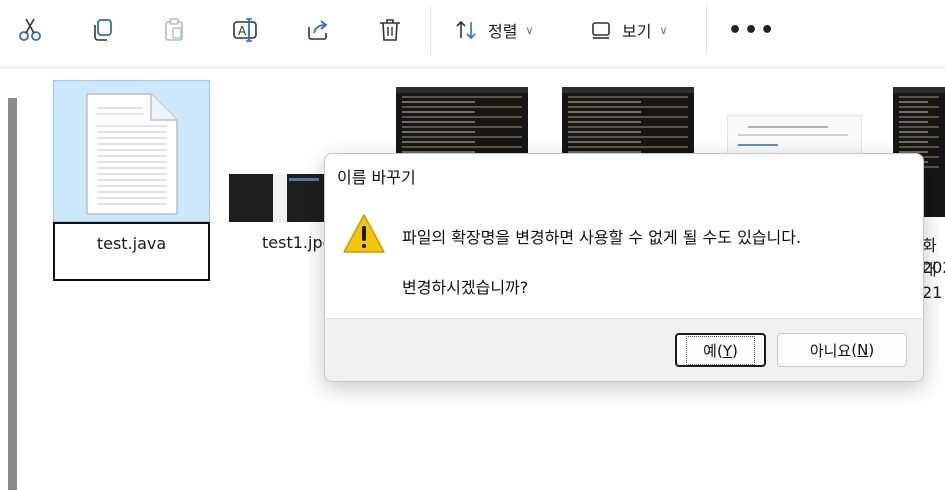  Describe the element at coordinates (131, 243) in the screenshot. I see `rename-input-value: test.java` at that location.